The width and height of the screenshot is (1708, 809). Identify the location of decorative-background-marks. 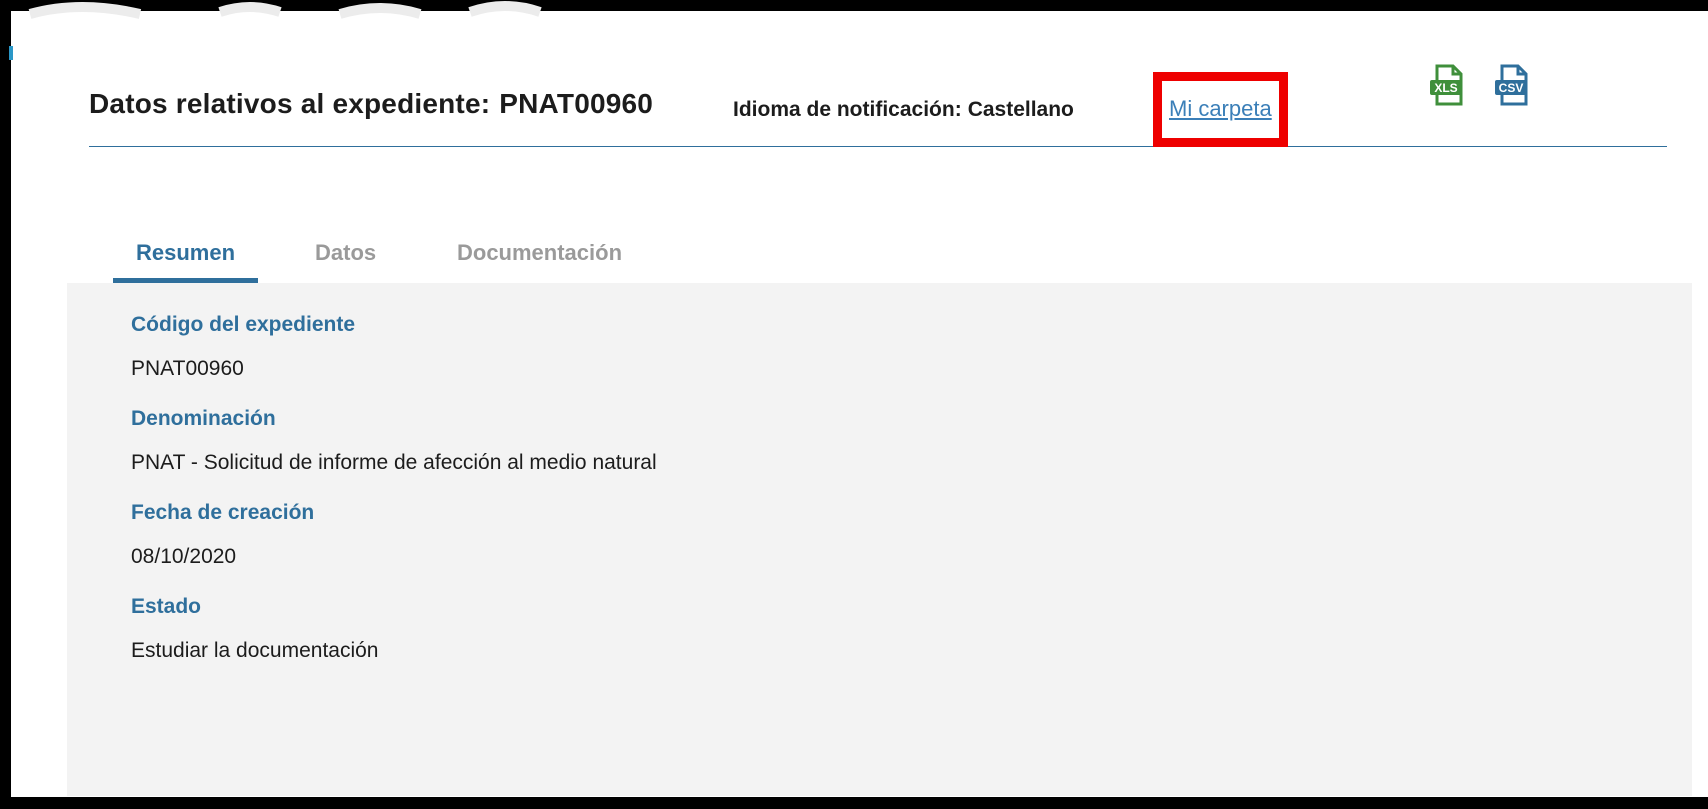
(285, 10).